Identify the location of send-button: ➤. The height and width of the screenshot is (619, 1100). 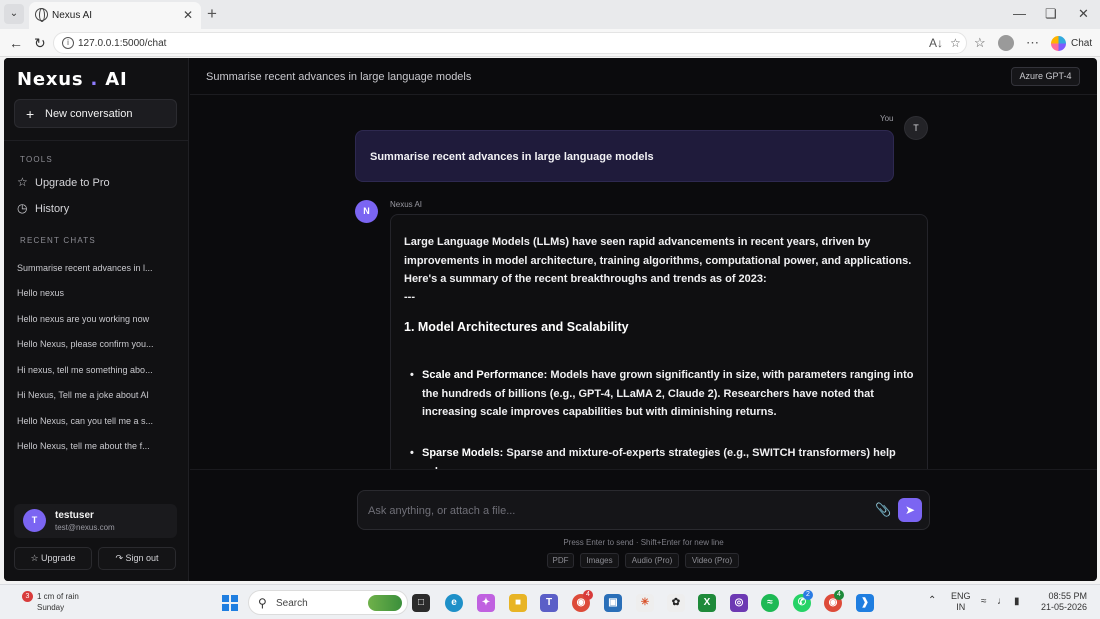
(910, 510).